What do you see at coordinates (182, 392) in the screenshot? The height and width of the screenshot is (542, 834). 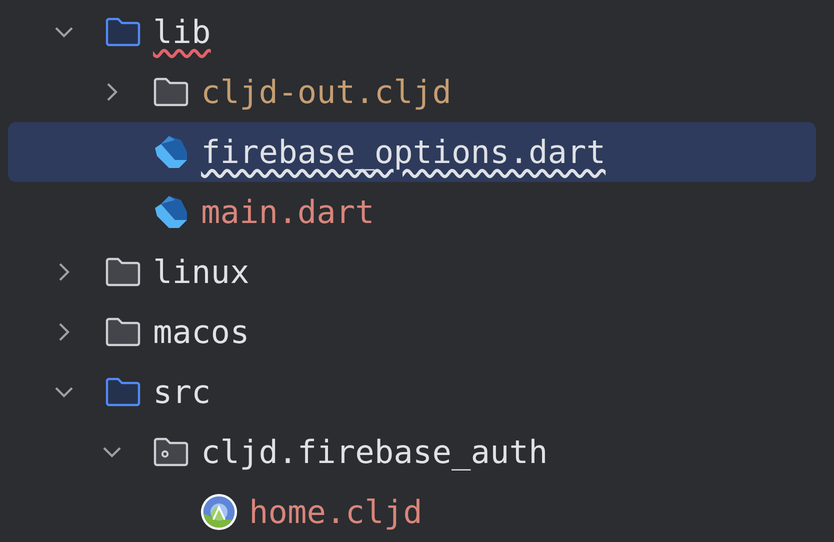 I see `folder-name: src` at bounding box center [182, 392].